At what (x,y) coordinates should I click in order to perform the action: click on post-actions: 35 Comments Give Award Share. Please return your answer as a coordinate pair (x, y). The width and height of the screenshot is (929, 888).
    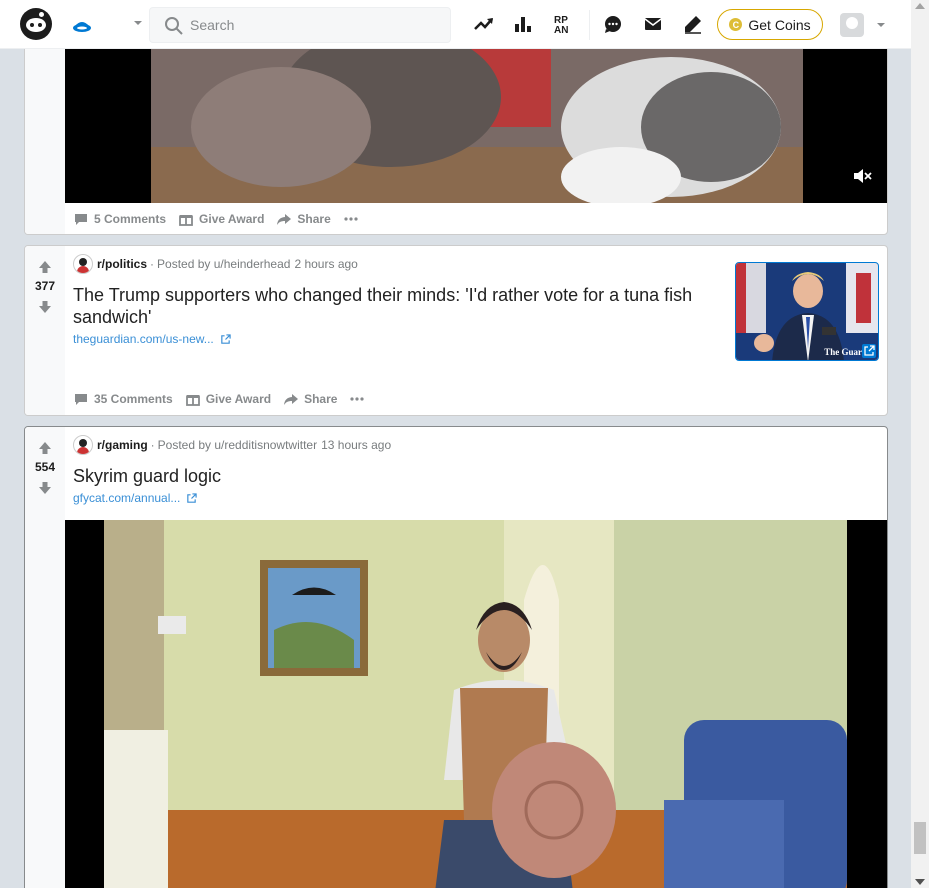
    Looking at the image, I should click on (219, 399).